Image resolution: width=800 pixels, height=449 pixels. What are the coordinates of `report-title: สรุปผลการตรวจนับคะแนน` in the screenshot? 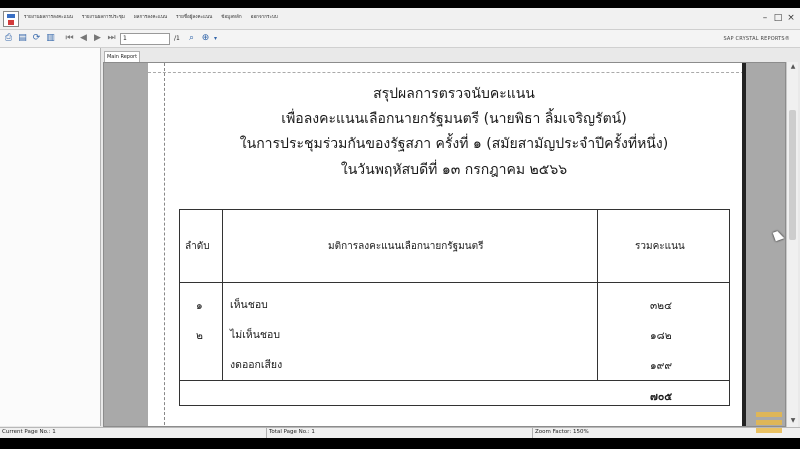 It's located at (454, 94).